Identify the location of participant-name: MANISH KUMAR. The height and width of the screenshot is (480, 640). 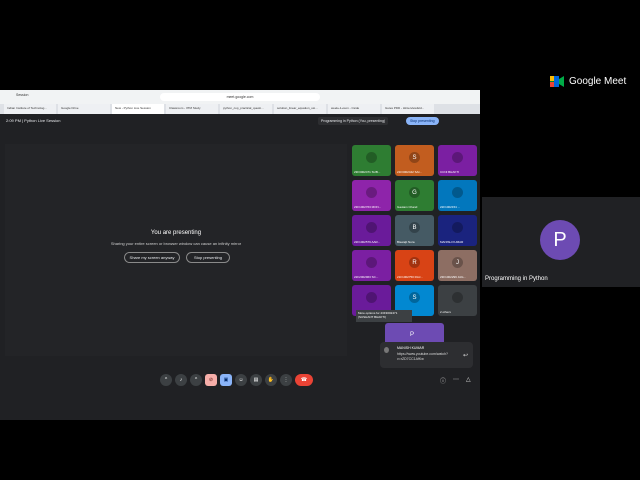
(452, 242).